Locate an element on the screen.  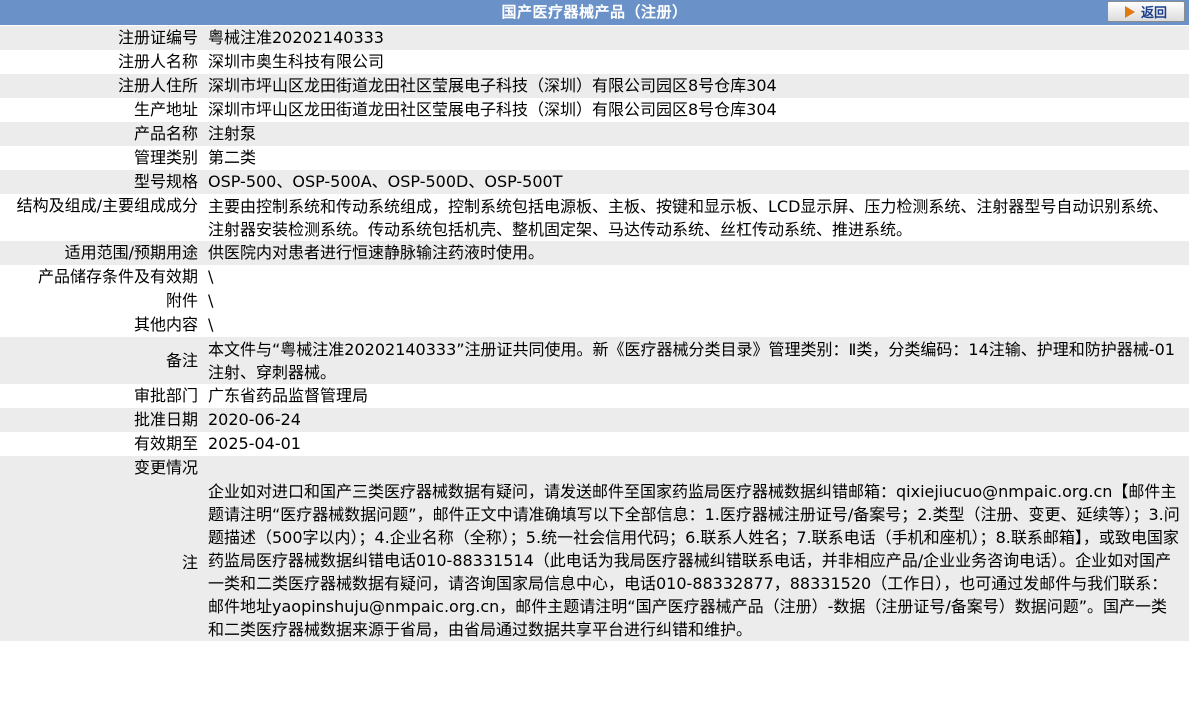
field-label: 产品名称 is located at coordinates (102, 134).